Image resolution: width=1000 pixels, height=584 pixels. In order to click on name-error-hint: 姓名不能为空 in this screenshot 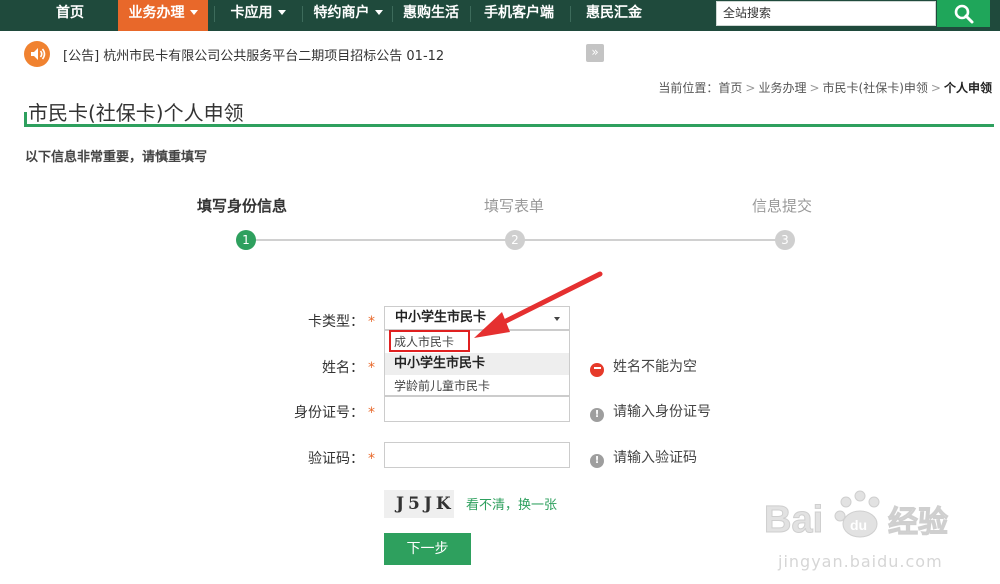, I will do `click(643, 366)`.